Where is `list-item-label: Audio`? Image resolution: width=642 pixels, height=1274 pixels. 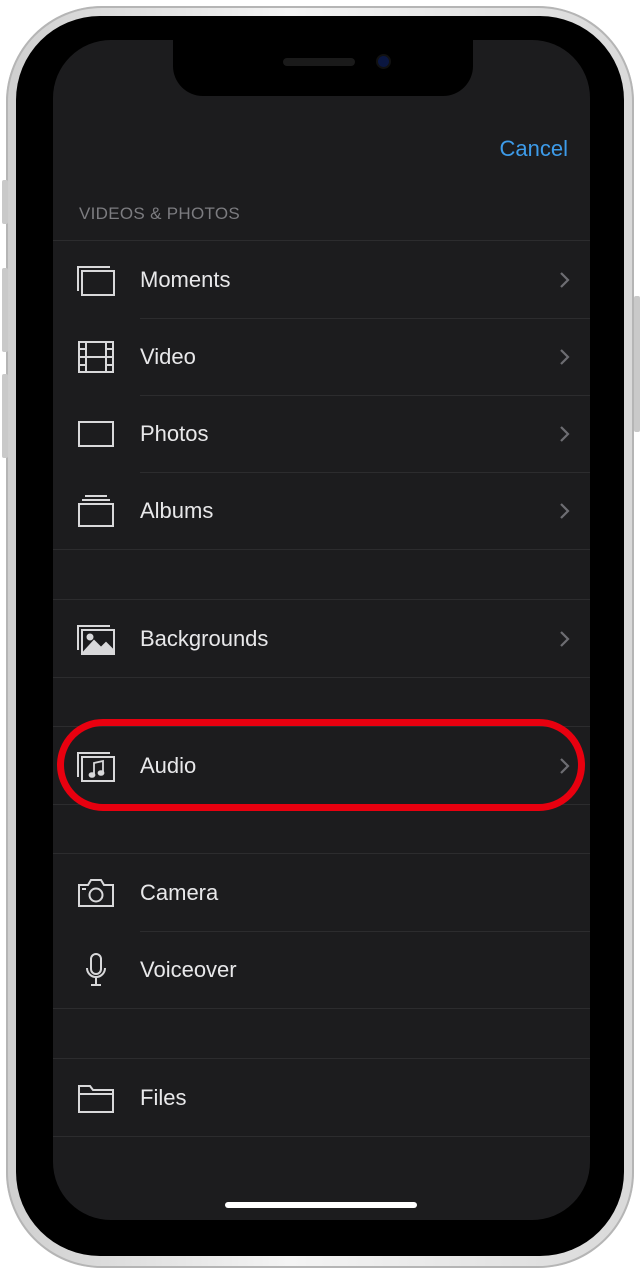 list-item-label: Audio is located at coordinates (168, 765).